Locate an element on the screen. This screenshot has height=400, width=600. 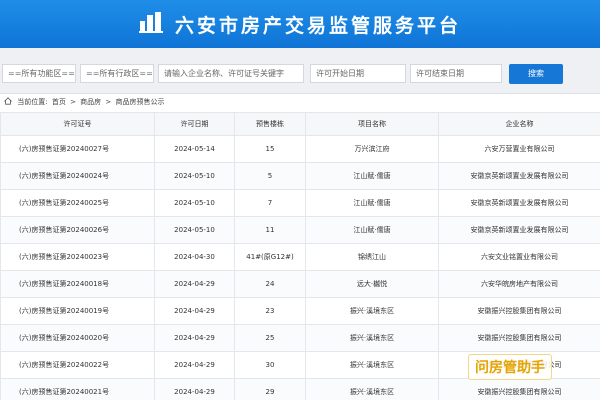
permit-no-cell: (六)房预售证第20240023号 is located at coordinates (77, 257).